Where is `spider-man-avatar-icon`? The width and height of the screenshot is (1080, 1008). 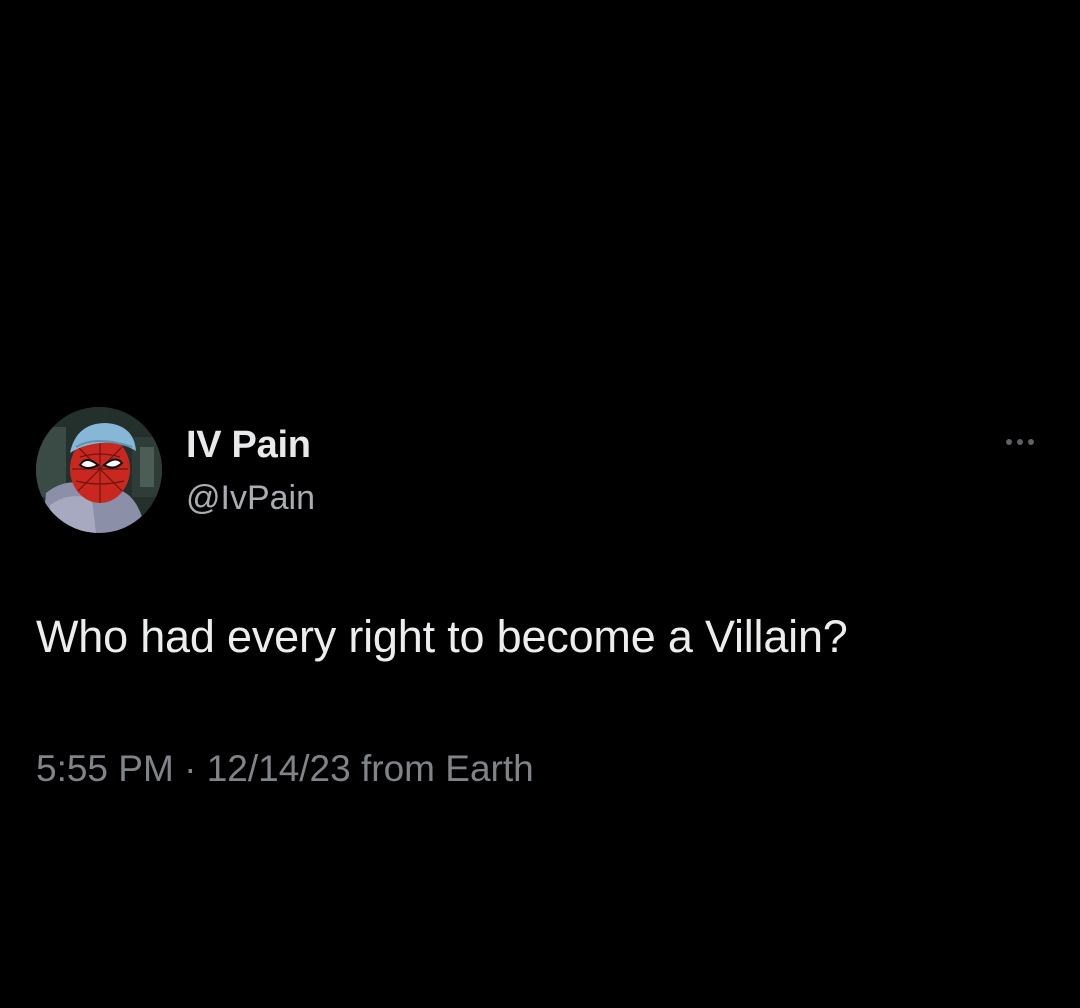 spider-man-avatar-icon is located at coordinates (99, 470).